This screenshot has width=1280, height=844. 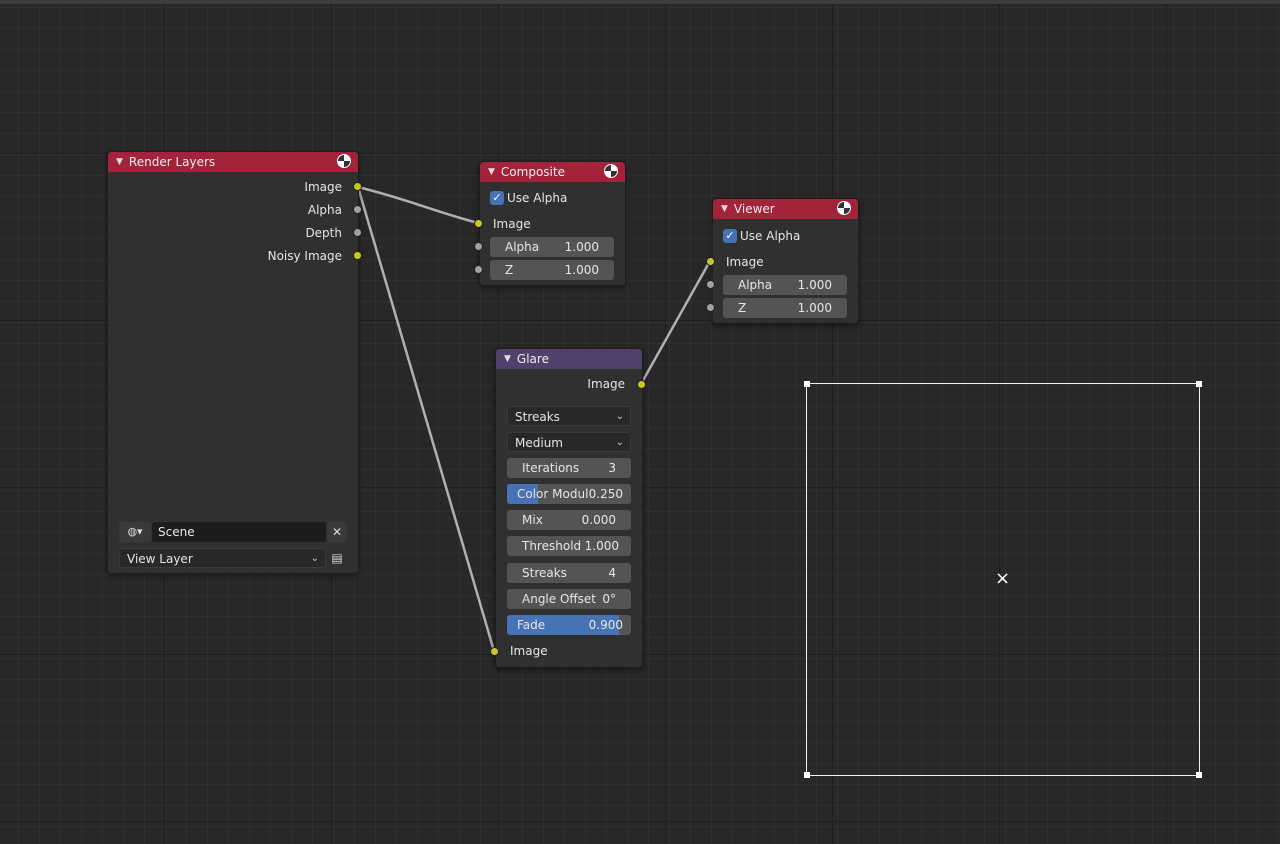 I want to click on color-modulation-slider: Color Modul 0.250, so click(x=569, y=494).